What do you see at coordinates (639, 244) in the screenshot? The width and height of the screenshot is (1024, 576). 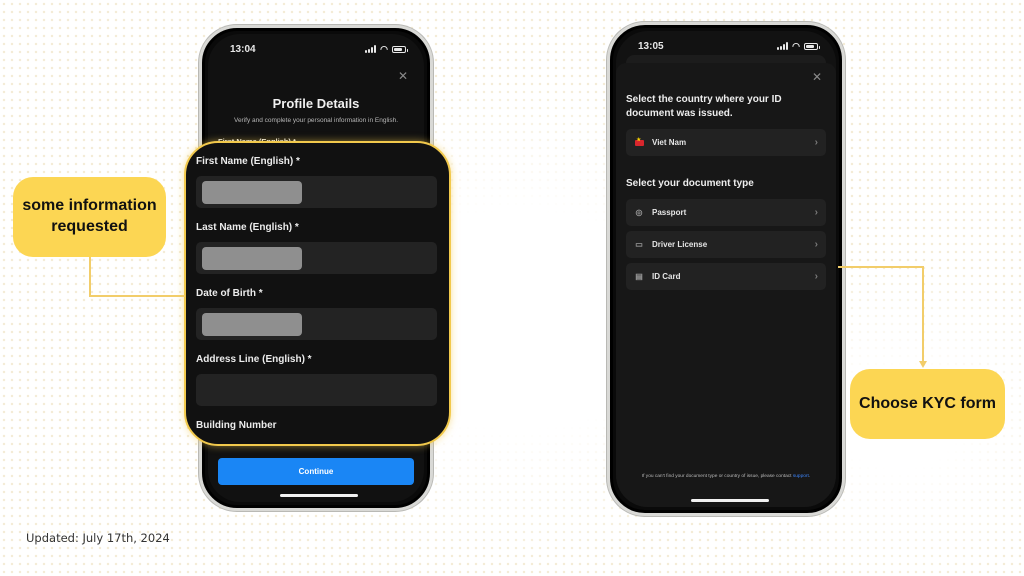 I see `car-icon: ▭` at bounding box center [639, 244].